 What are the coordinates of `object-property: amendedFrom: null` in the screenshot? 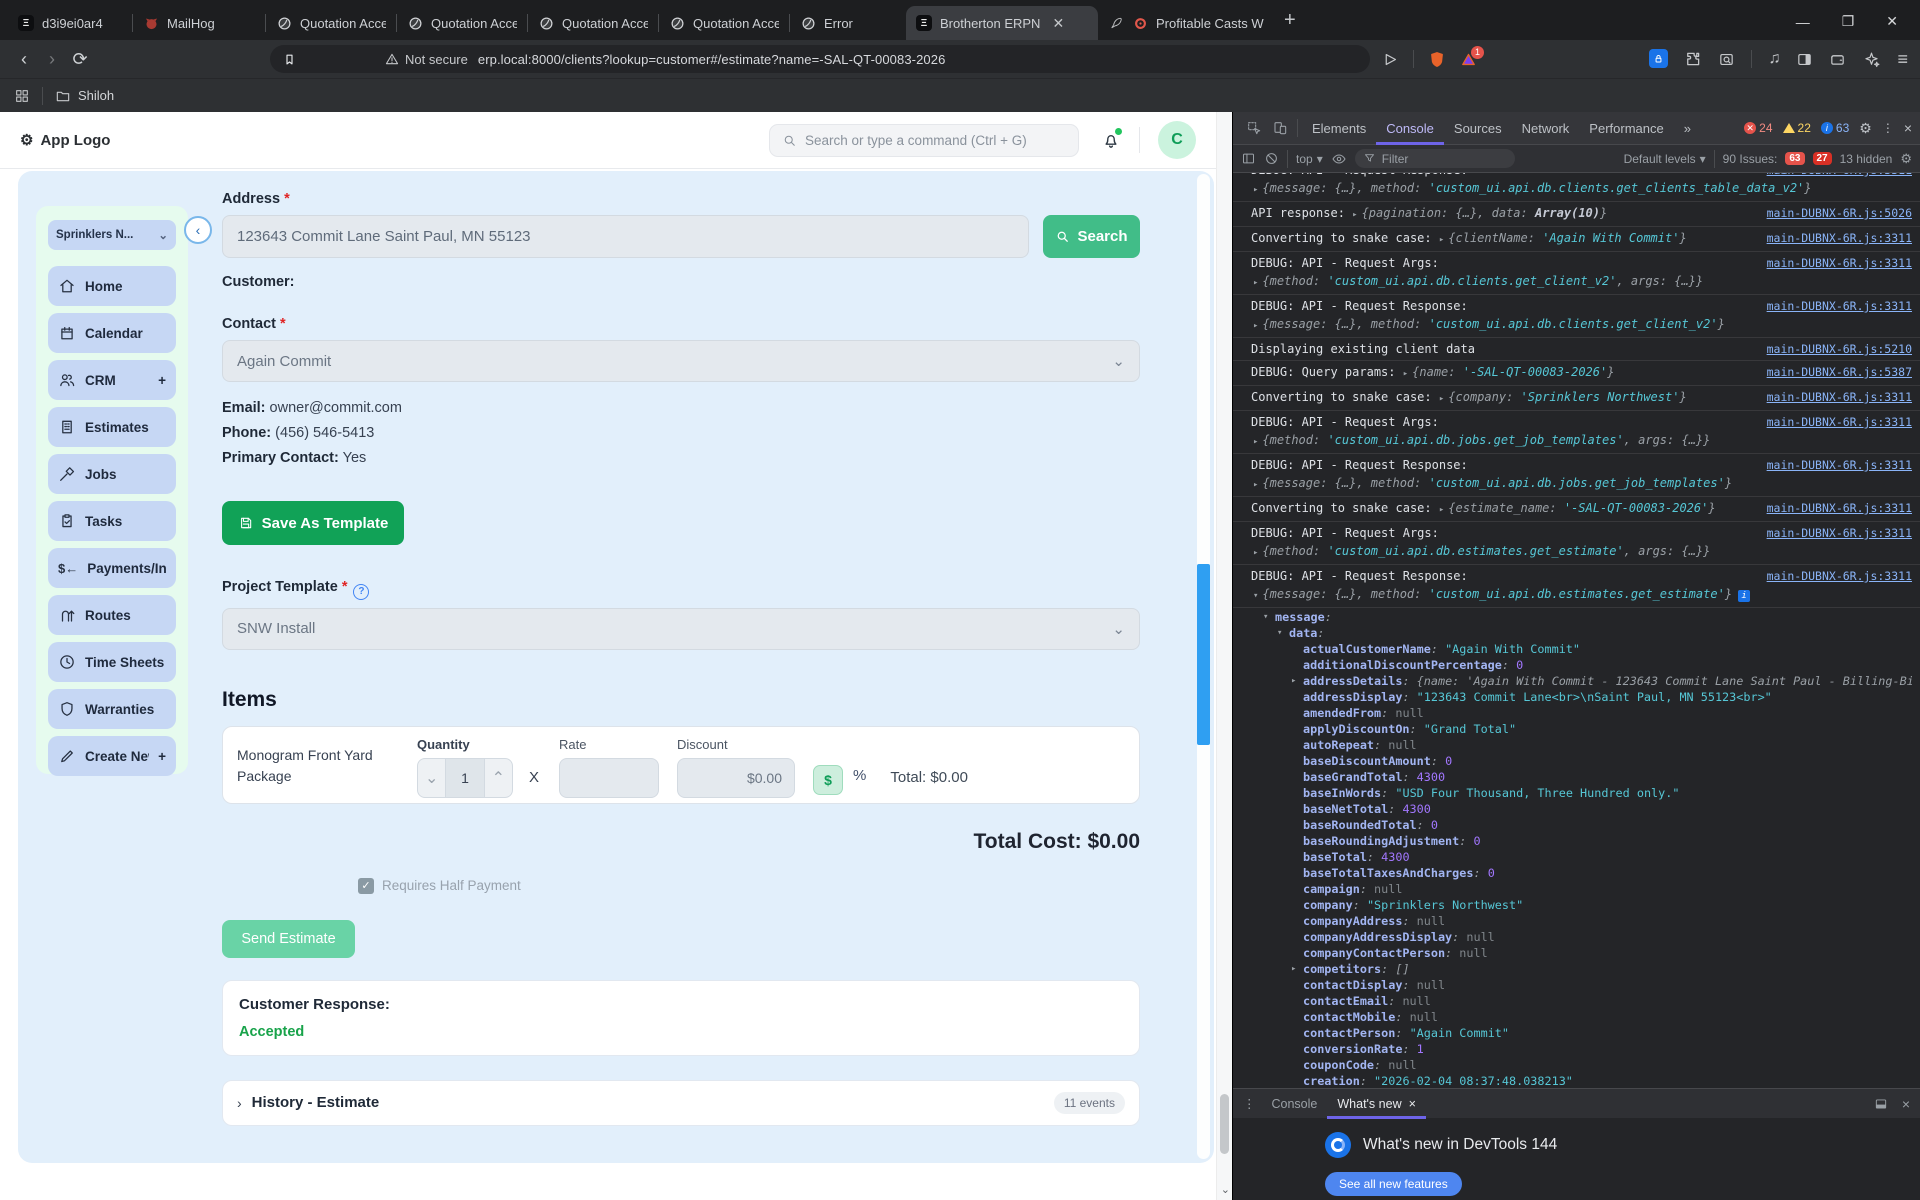 It's located at (1581, 713).